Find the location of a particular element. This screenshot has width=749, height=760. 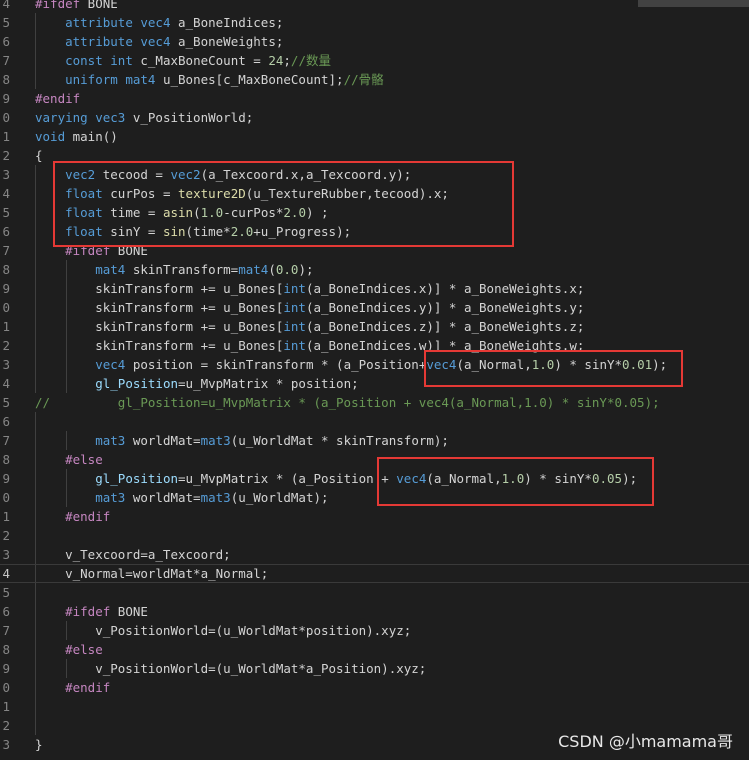

minimap-slider is located at coordinates (693, 3).